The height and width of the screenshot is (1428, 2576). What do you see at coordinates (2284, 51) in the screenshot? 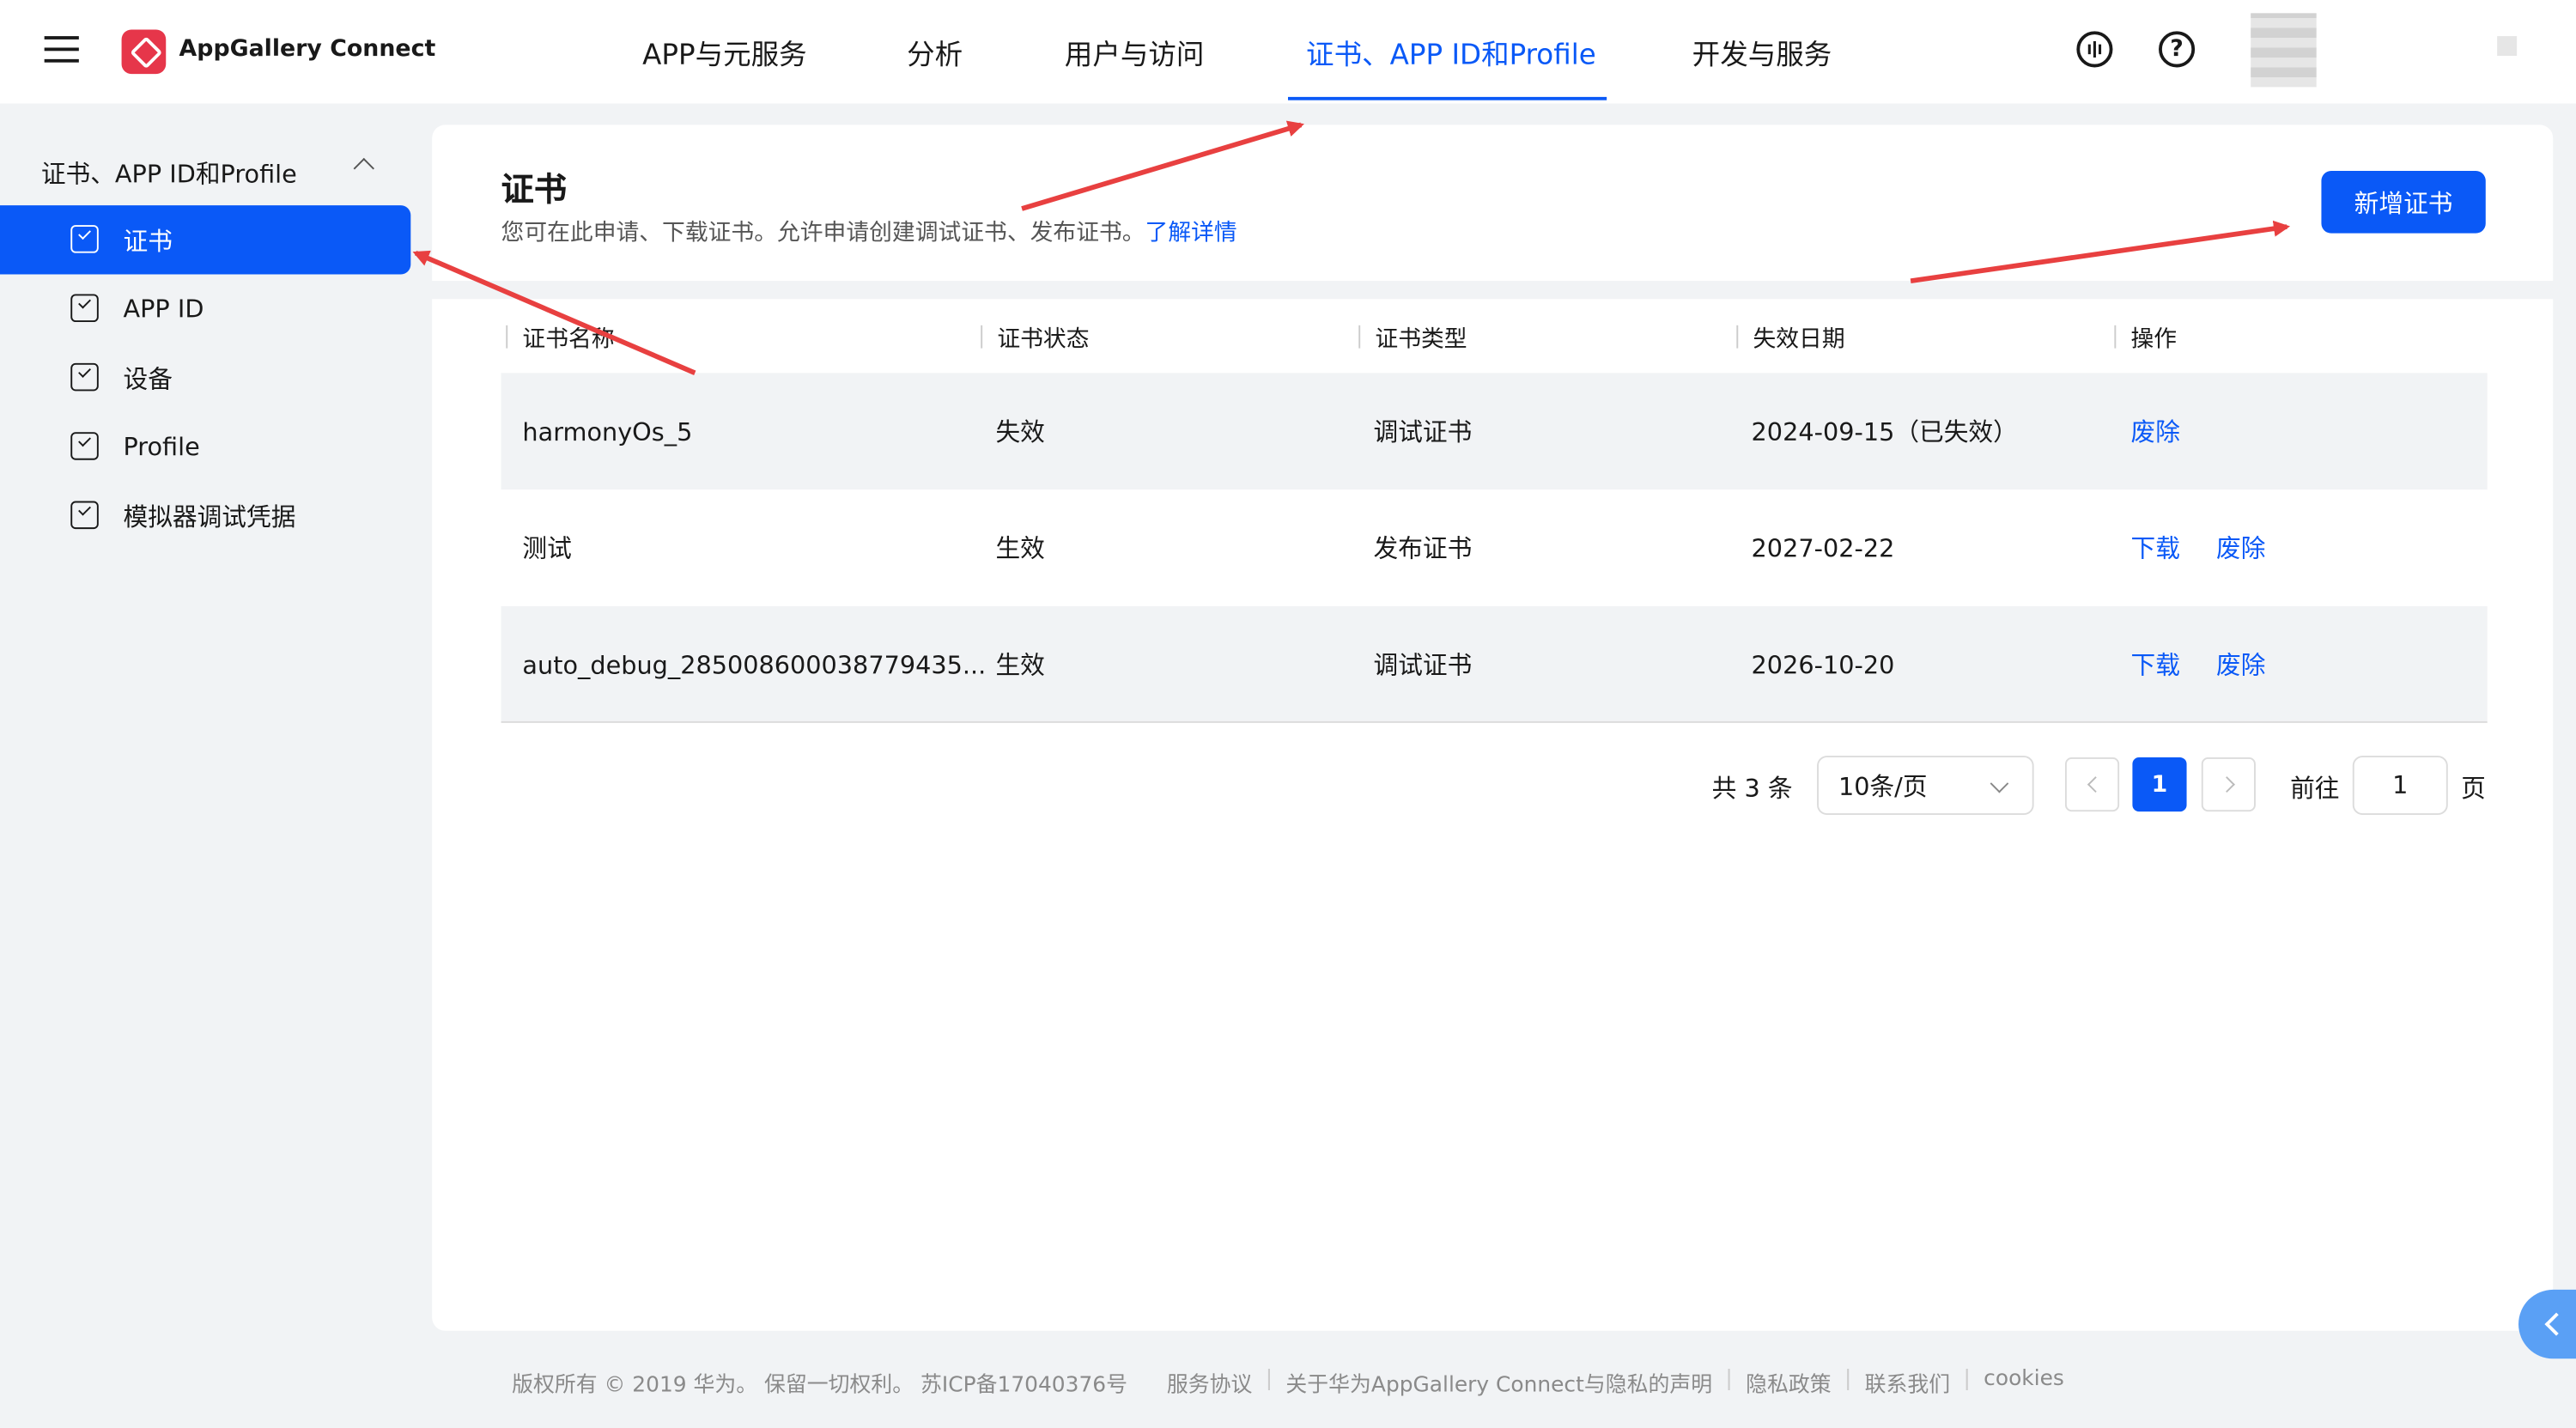
I see `avatar` at bounding box center [2284, 51].